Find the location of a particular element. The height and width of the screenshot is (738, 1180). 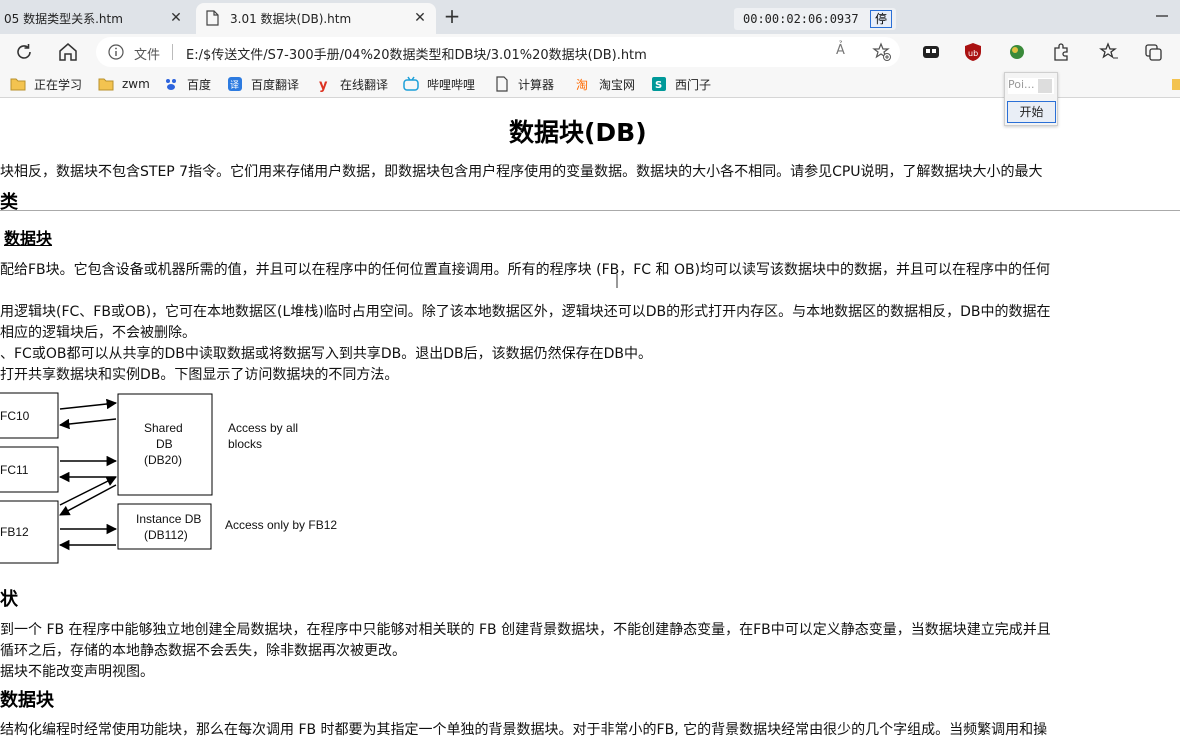

tab-data-types: 05 数据类型关系.htm ✕ is located at coordinates (96, 18).